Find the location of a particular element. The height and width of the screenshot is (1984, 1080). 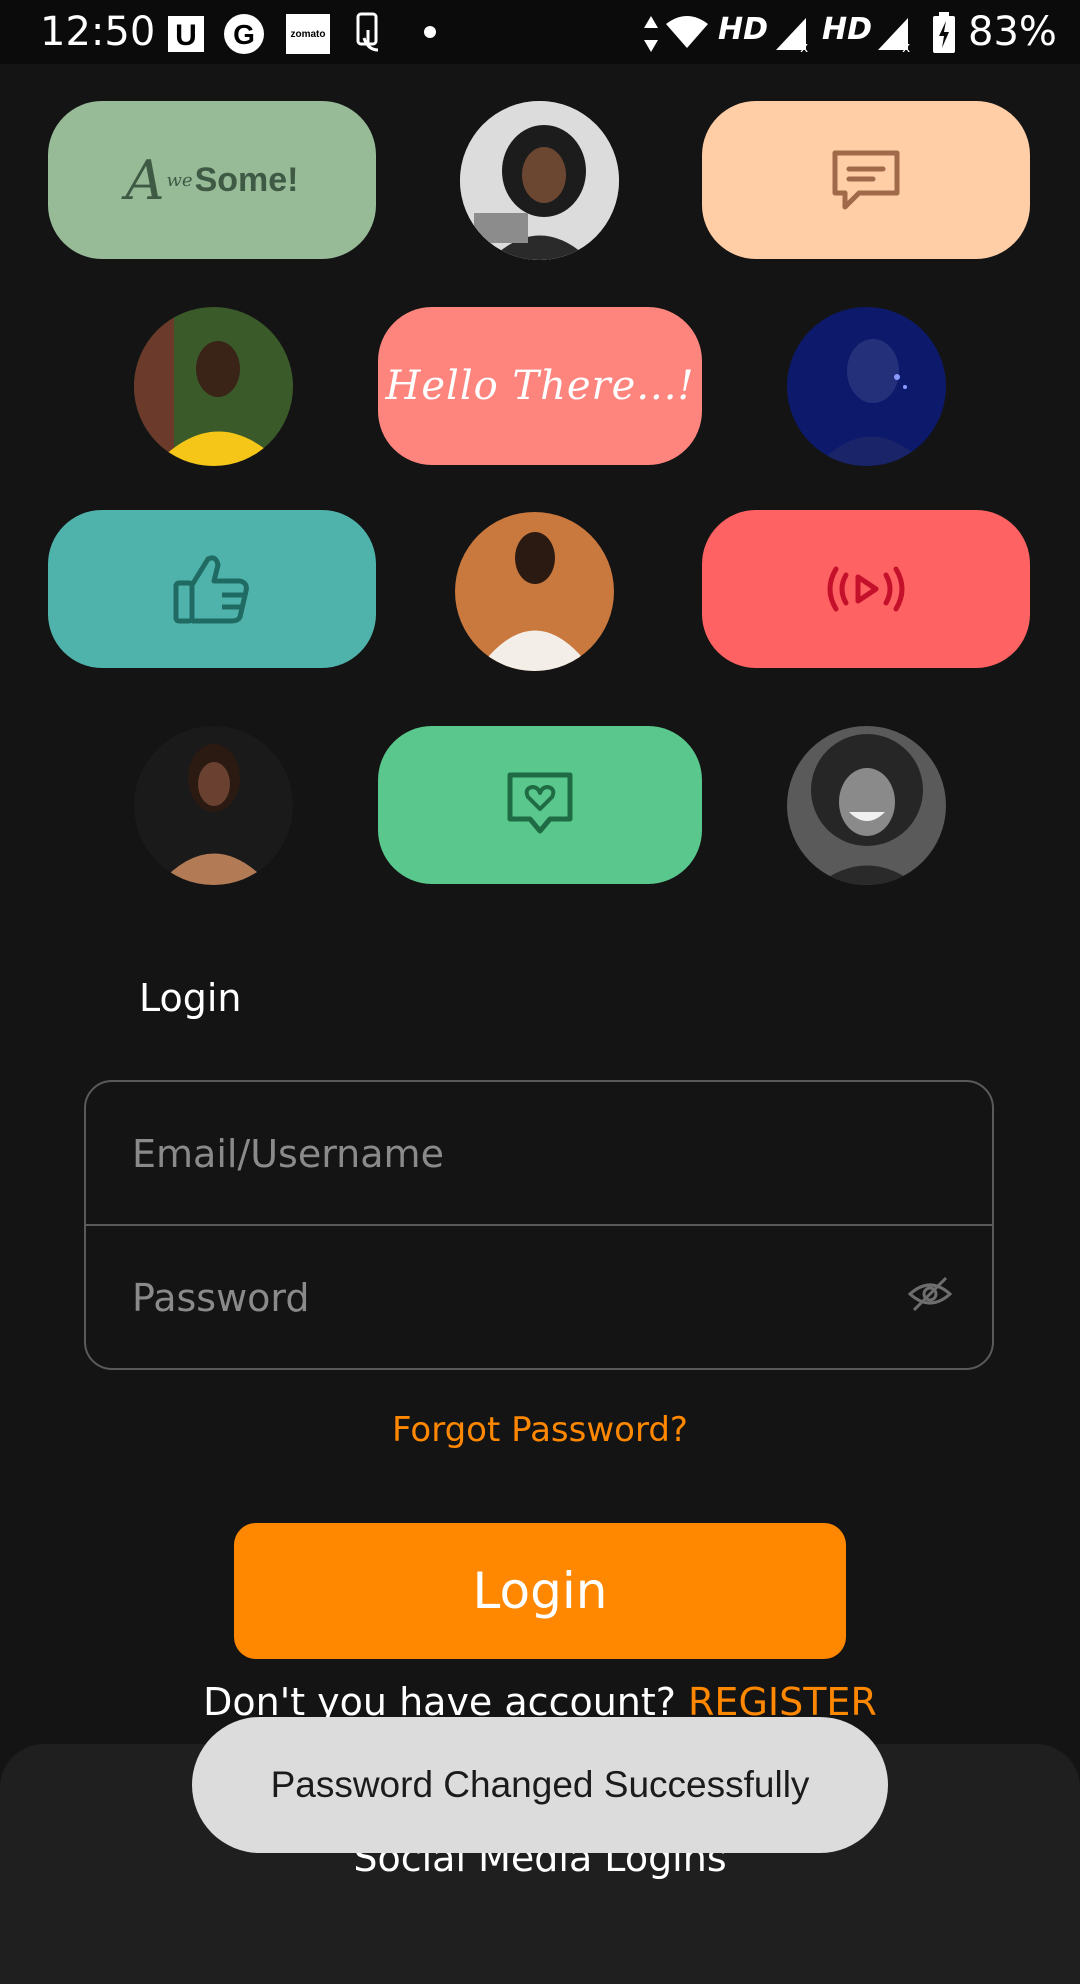

zomato-icon-text: zomato is located at coordinates (308, 34).